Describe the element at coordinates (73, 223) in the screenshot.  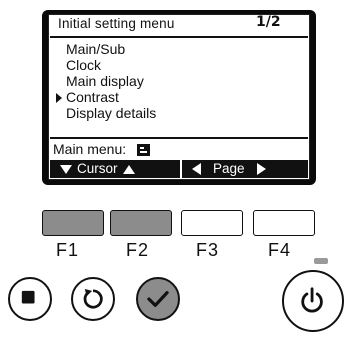
I see `f1-button` at that location.